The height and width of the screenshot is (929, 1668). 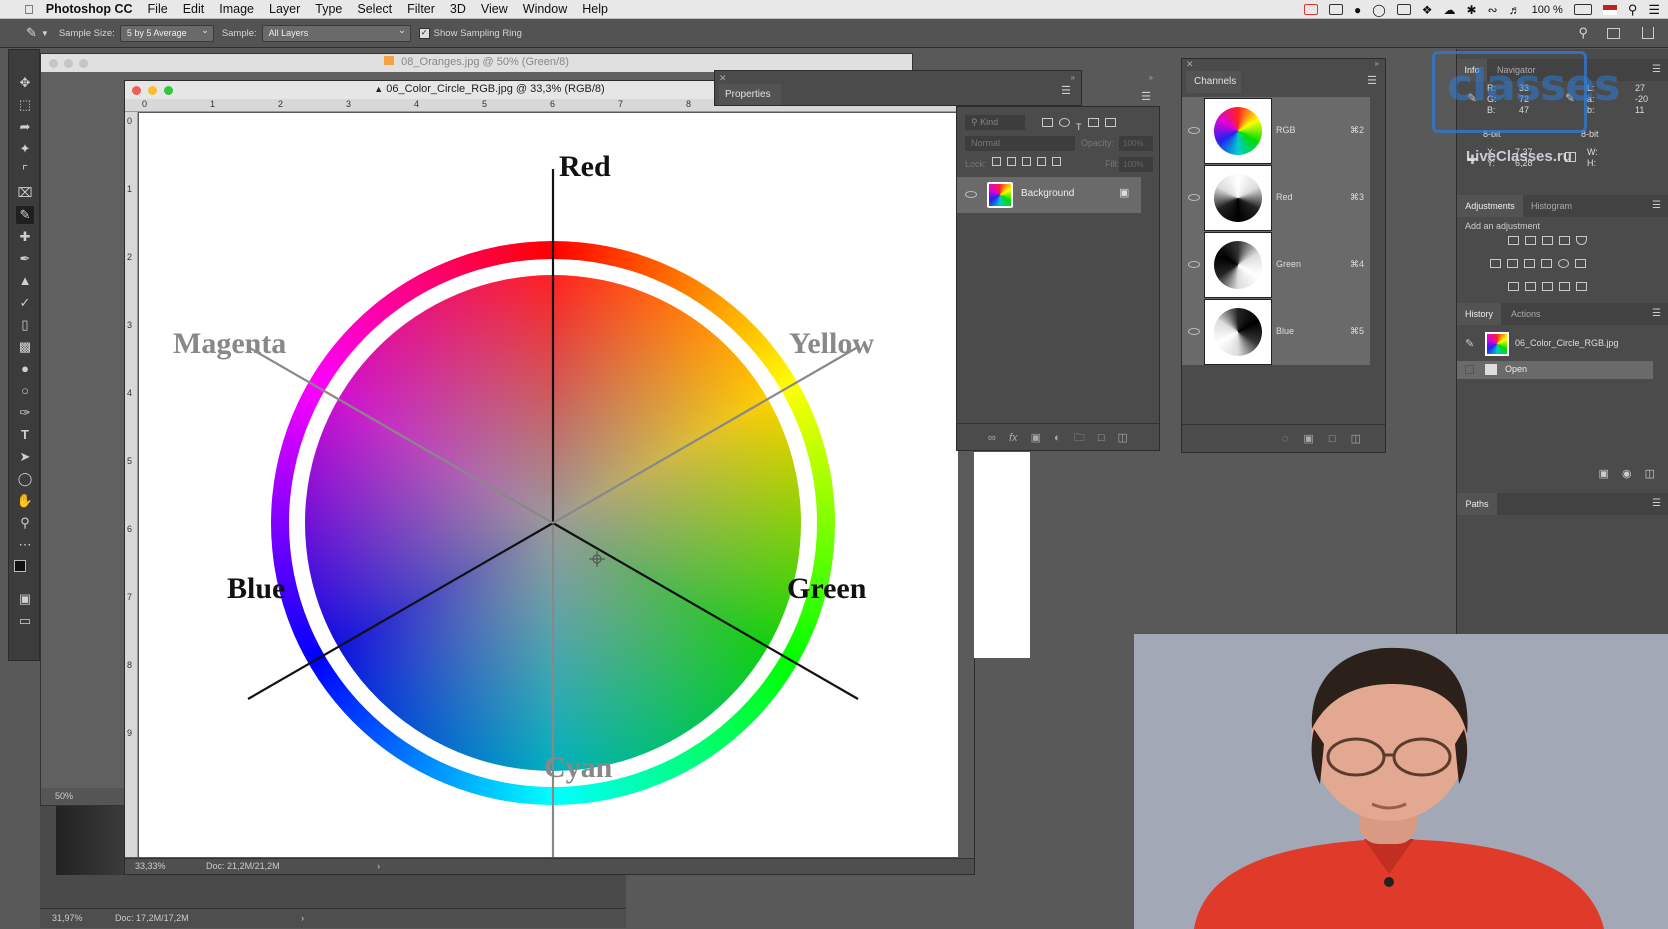 What do you see at coordinates (25, 215) in the screenshot?
I see `eyedropper-tool-icon: ✎` at bounding box center [25, 215].